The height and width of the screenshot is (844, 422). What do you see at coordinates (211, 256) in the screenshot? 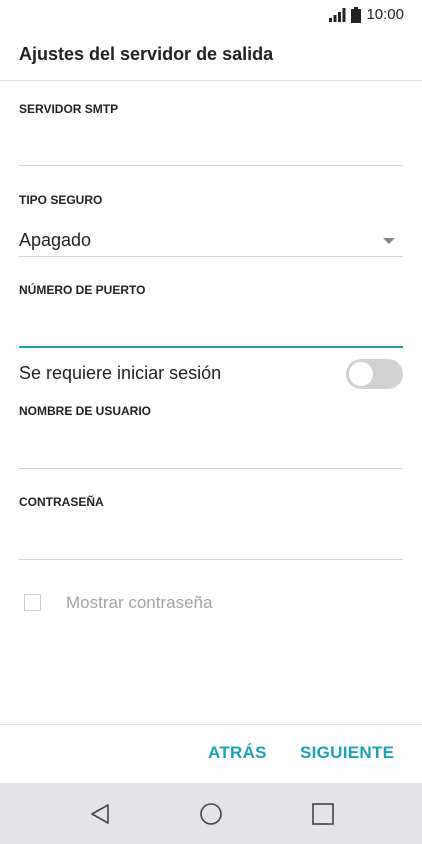
I see `security-type-underline` at bounding box center [211, 256].